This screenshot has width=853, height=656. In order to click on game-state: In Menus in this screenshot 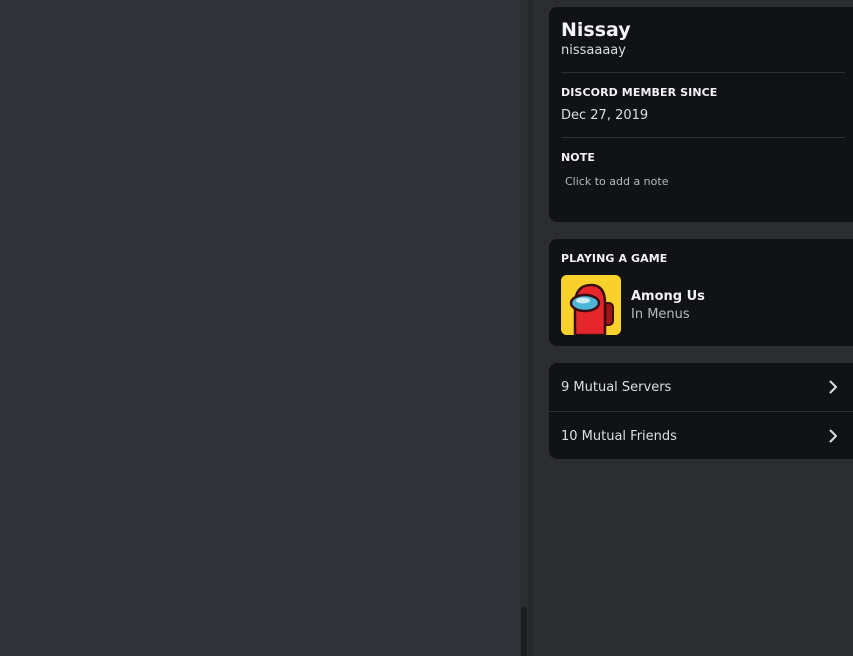, I will do `click(660, 314)`.